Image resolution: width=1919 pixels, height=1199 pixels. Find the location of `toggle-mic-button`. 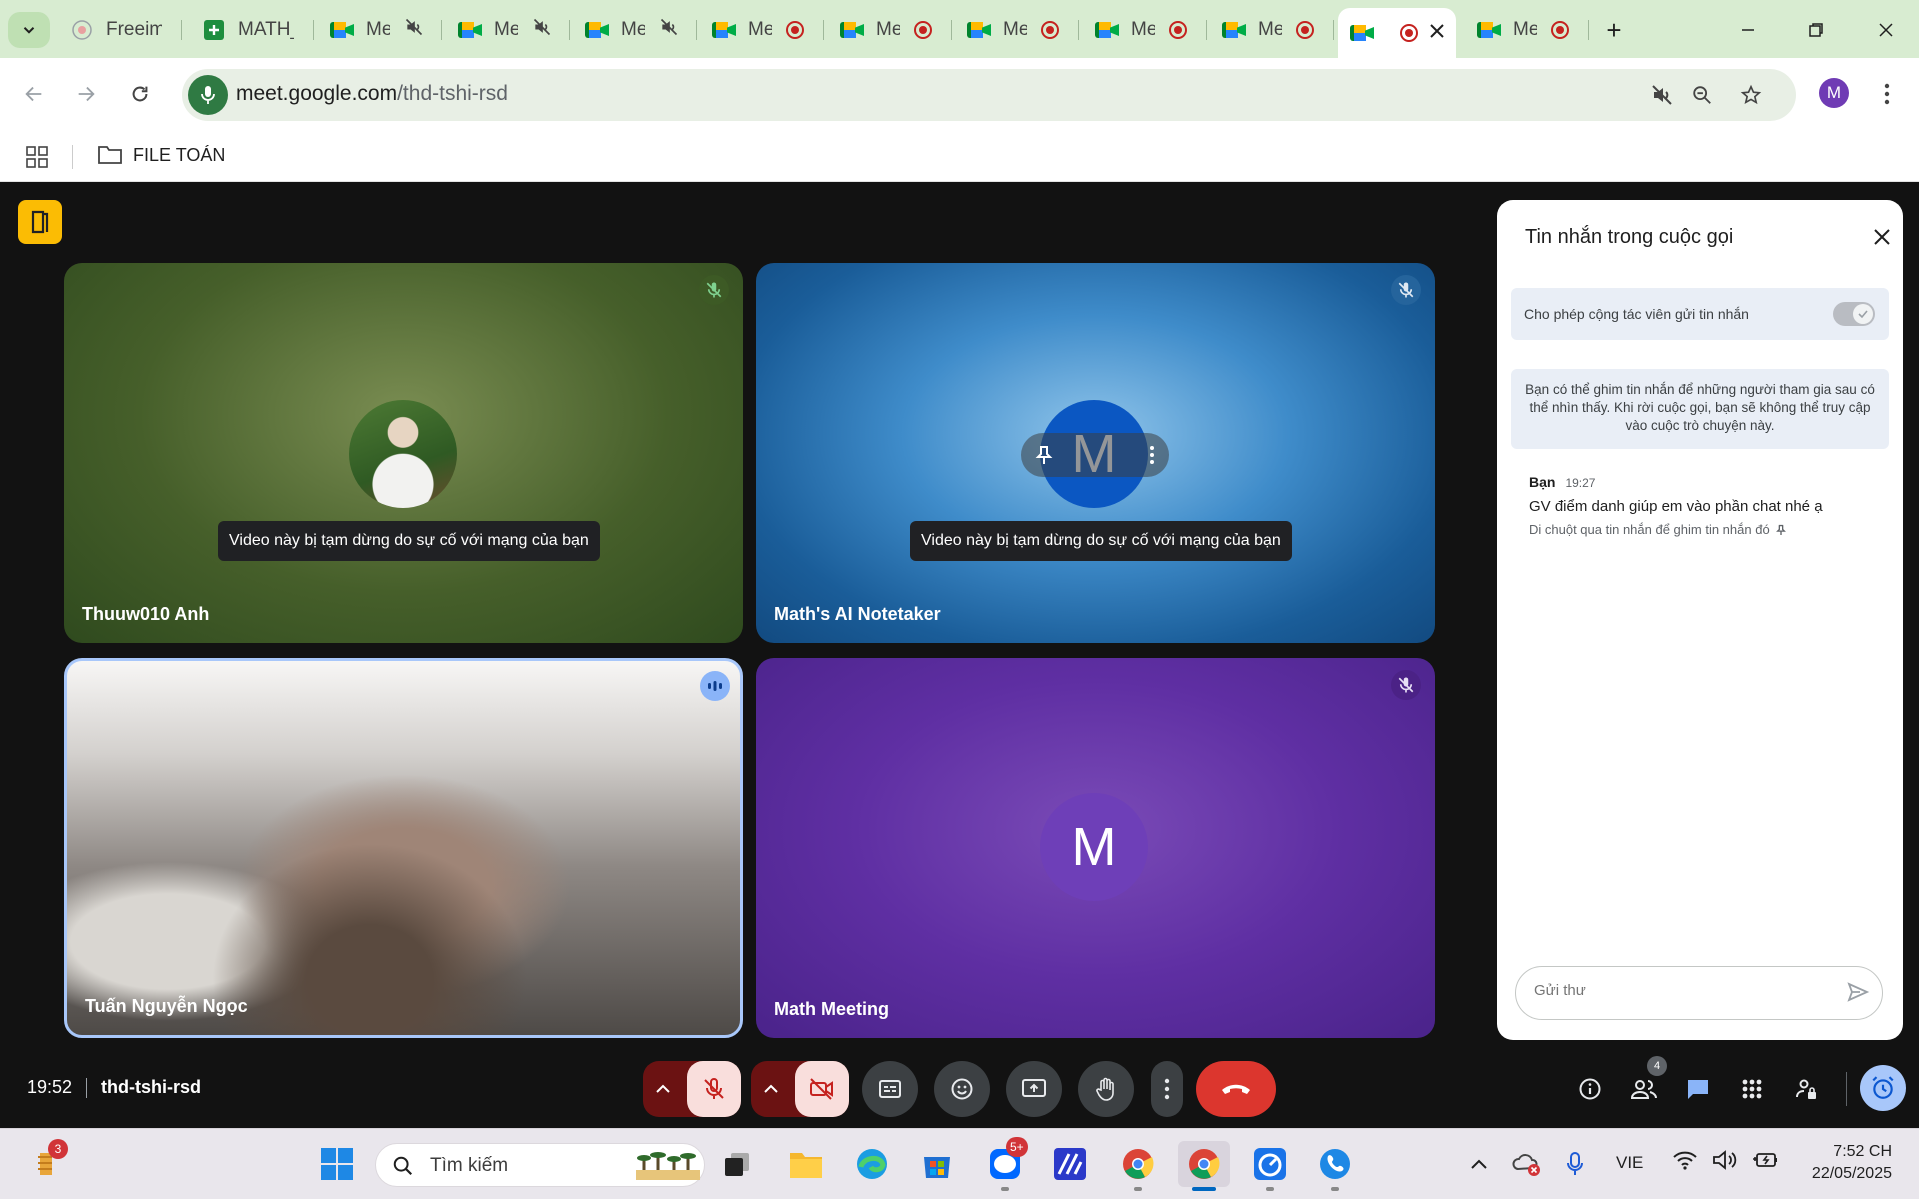

toggle-mic-button is located at coordinates (714, 1089).